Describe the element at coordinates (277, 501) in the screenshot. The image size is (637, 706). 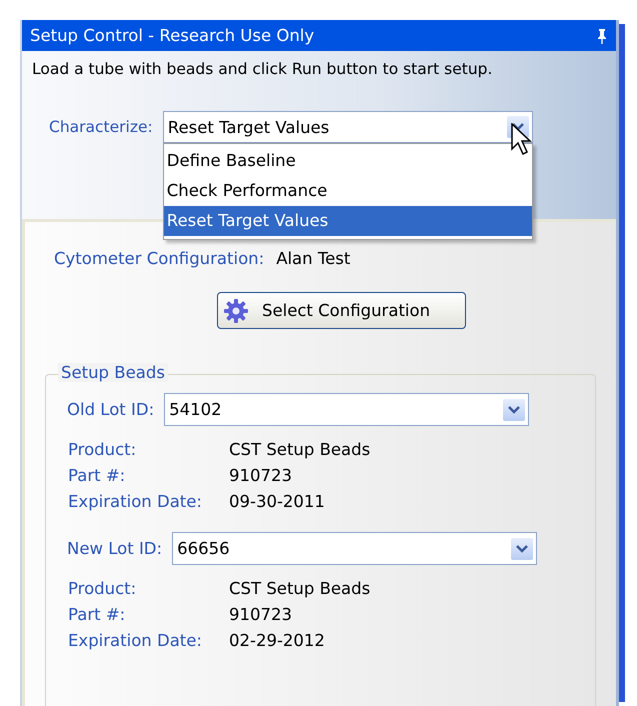
I see `field-value: 09-30-2011` at that location.